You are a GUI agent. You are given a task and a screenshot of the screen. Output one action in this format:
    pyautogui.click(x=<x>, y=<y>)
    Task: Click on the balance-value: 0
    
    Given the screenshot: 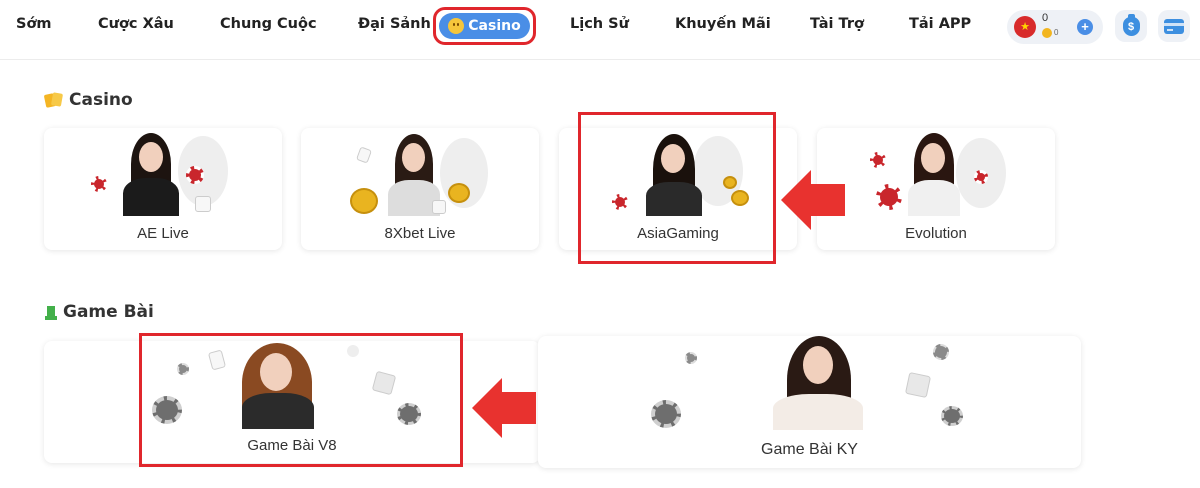 What is the action you would take?
    pyautogui.click(x=1045, y=18)
    